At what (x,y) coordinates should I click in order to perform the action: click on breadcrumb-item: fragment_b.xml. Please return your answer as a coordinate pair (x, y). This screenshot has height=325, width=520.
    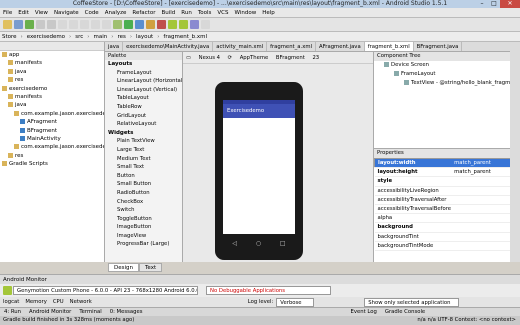
    Looking at the image, I should click on (185, 37).